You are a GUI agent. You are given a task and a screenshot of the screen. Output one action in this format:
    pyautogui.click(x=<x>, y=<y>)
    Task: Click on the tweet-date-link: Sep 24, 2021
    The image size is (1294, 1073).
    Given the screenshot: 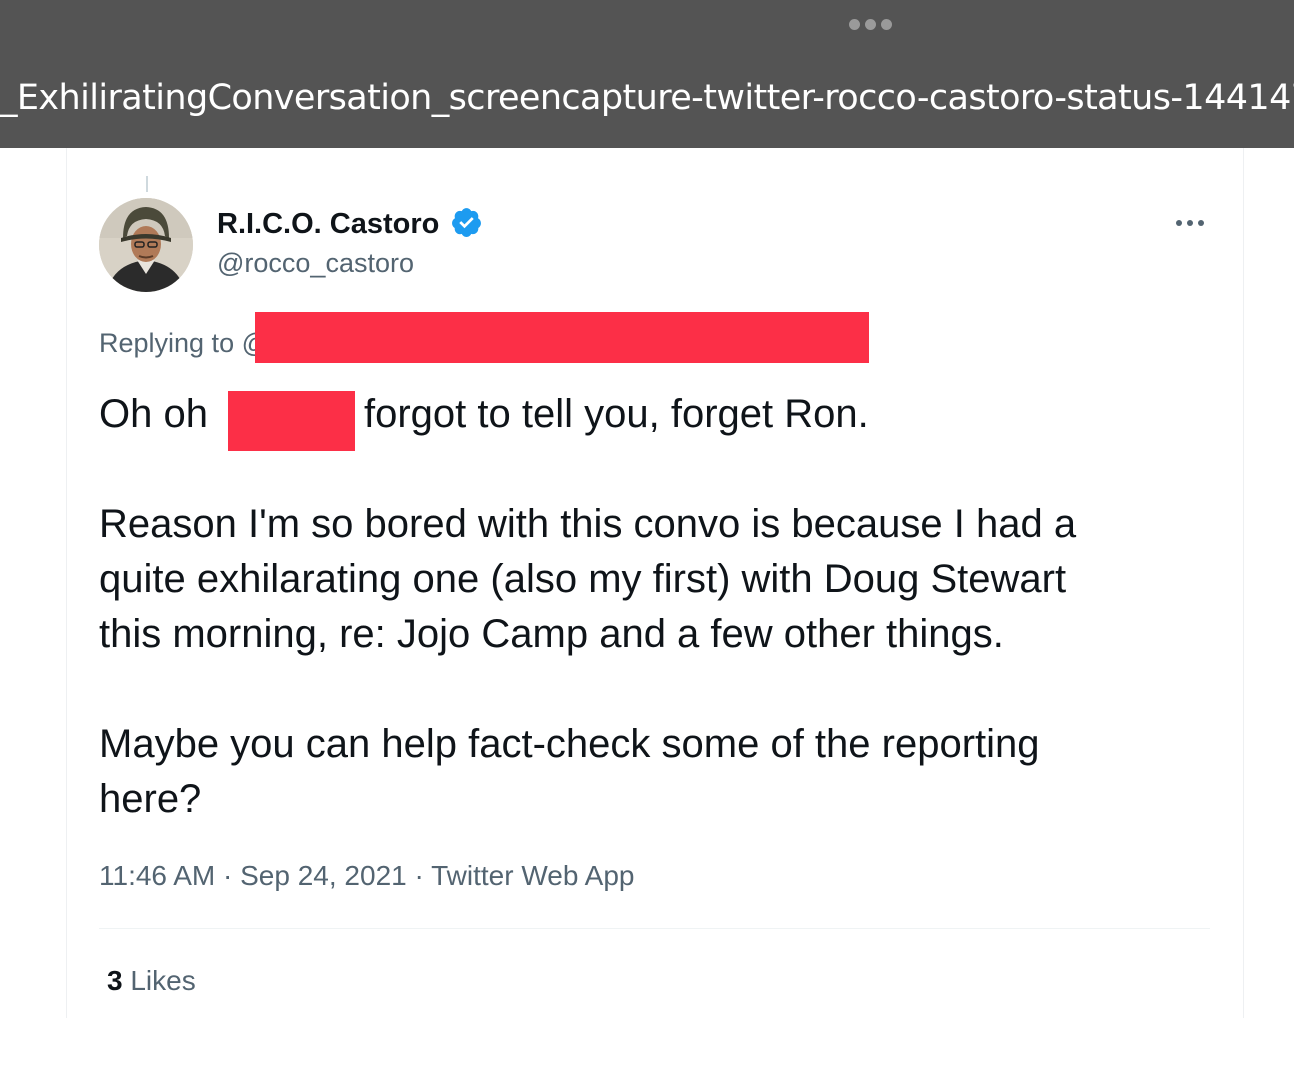 What is the action you would take?
    pyautogui.click(x=323, y=875)
    